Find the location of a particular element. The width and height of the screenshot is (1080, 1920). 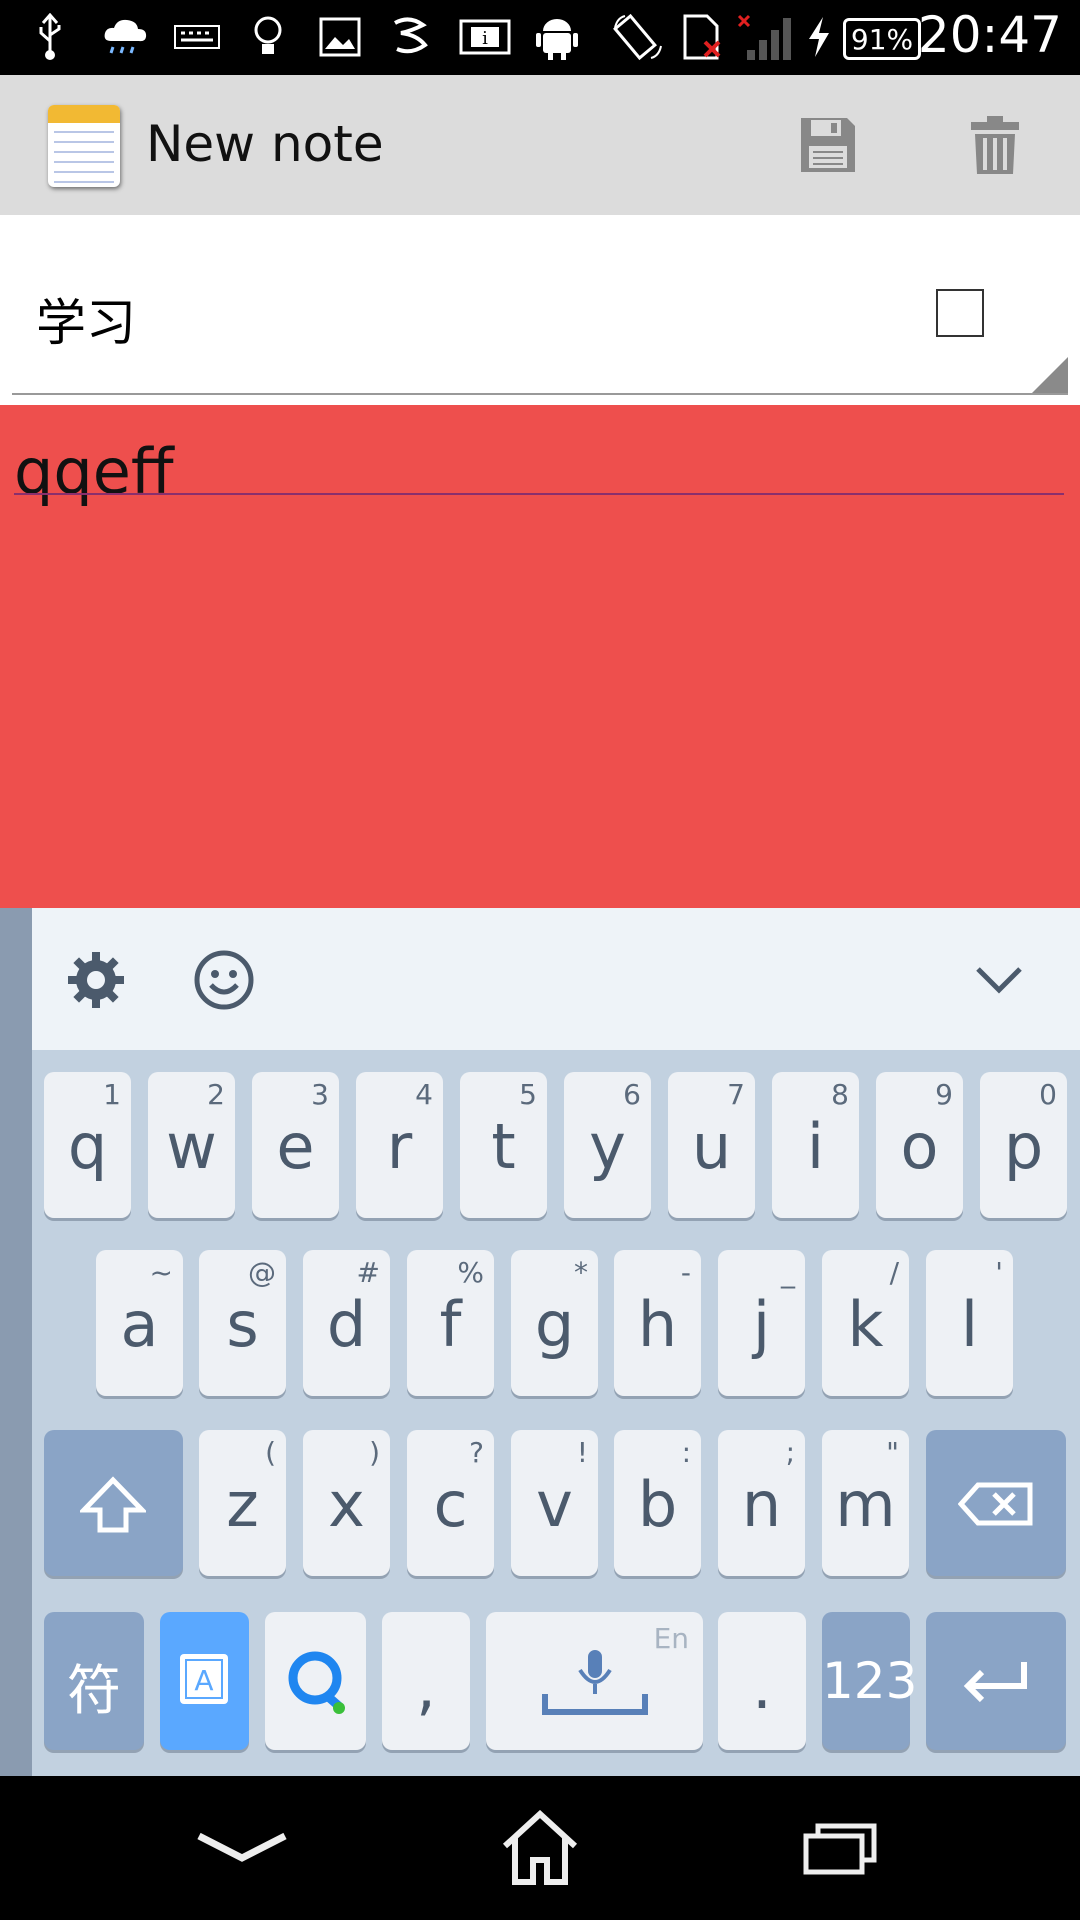

note-underline is located at coordinates (539, 494).